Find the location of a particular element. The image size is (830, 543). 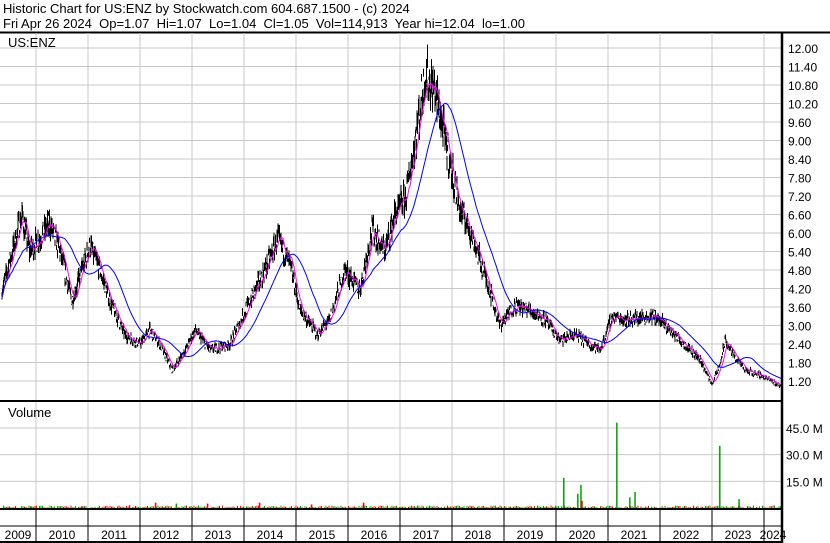

year-label: 2012 is located at coordinates (166, 535).